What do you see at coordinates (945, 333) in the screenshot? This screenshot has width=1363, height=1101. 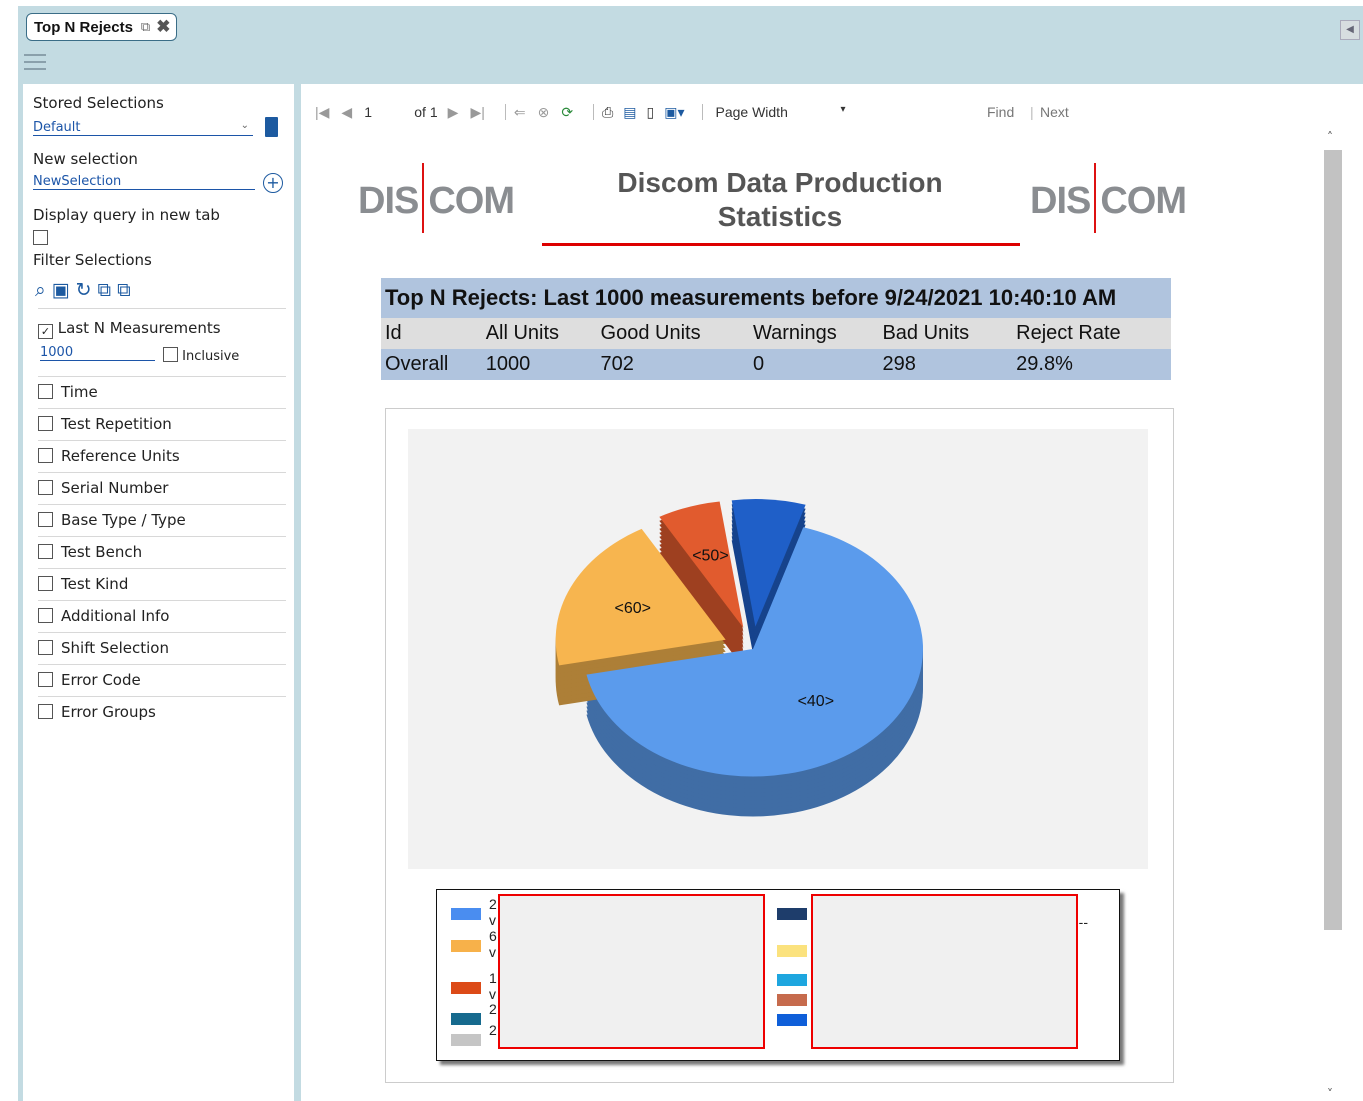 I see `column-header: Bad Units` at bounding box center [945, 333].